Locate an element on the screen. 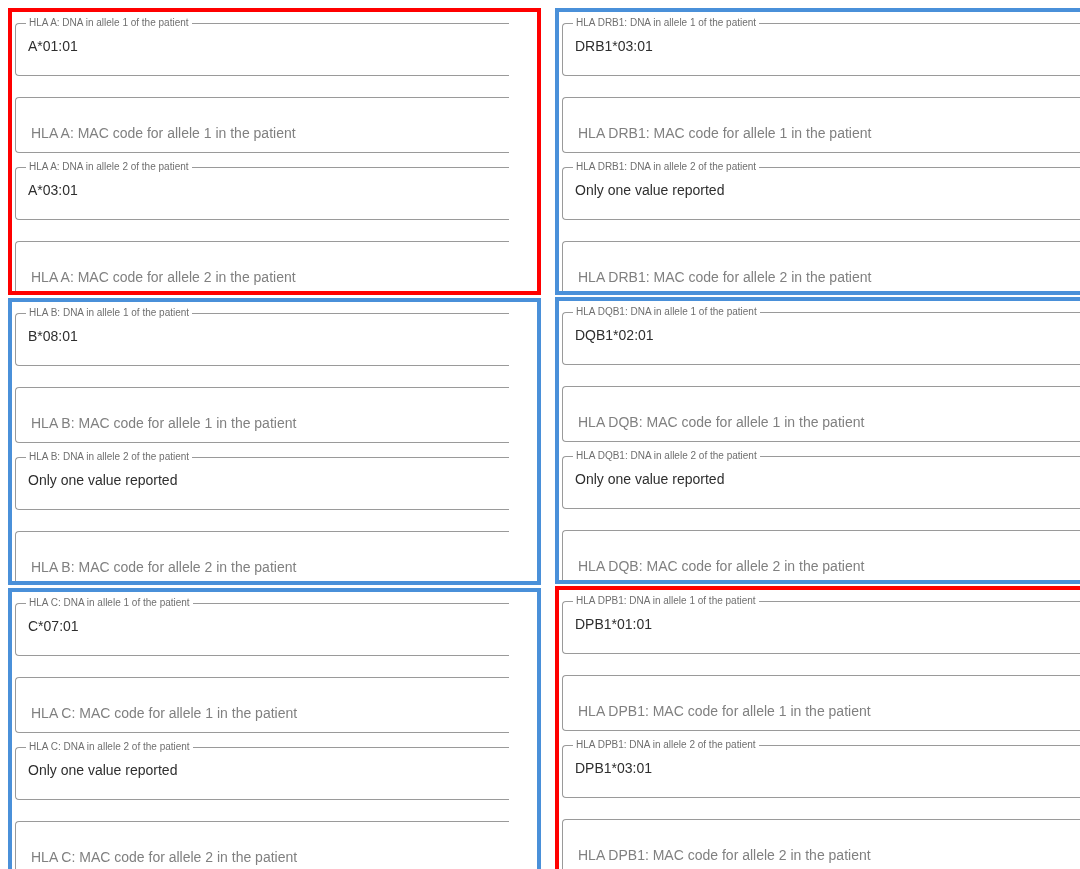 Image resolution: width=1080 pixels, height=869 pixels. field-value: DRB1*03:01 is located at coordinates (614, 46).